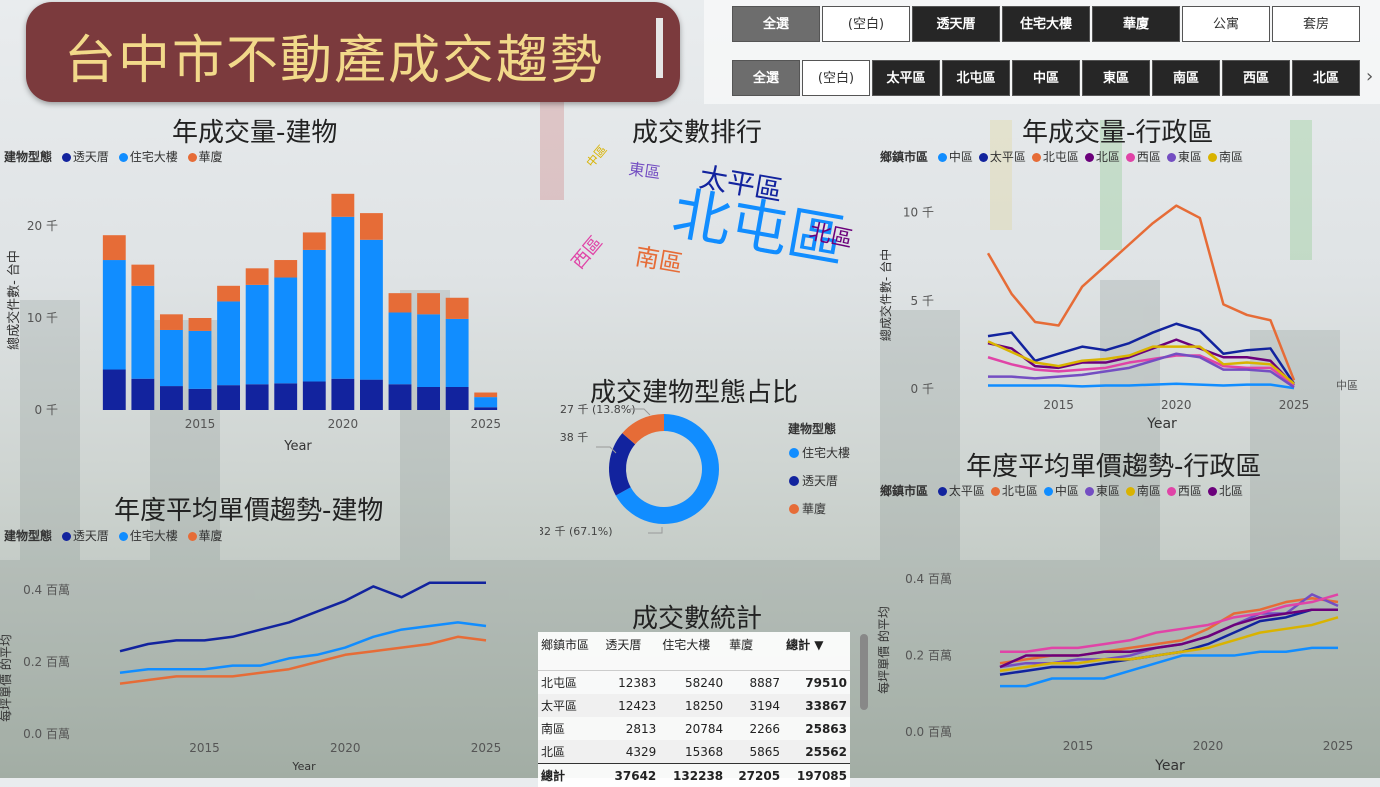 The image size is (1380, 787). What do you see at coordinates (694, 752) in the screenshot?
I see `table-row: 北區432915368586525562` at bounding box center [694, 752].